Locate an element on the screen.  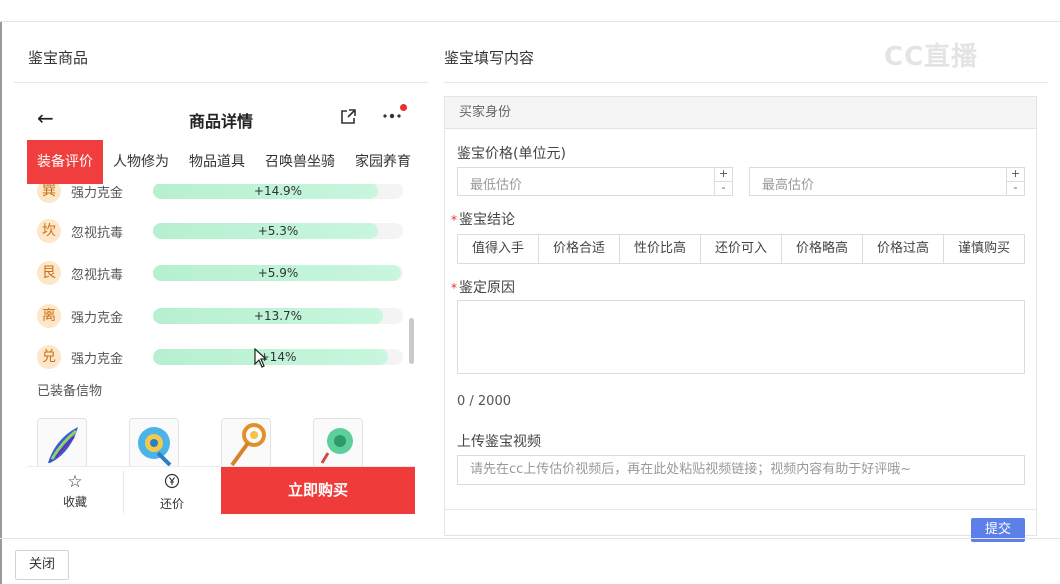
phone-tabs: 装备评价 人物修为 物品道具 召唤兽坐骑 家园养育 is located at coordinates (221, 162).